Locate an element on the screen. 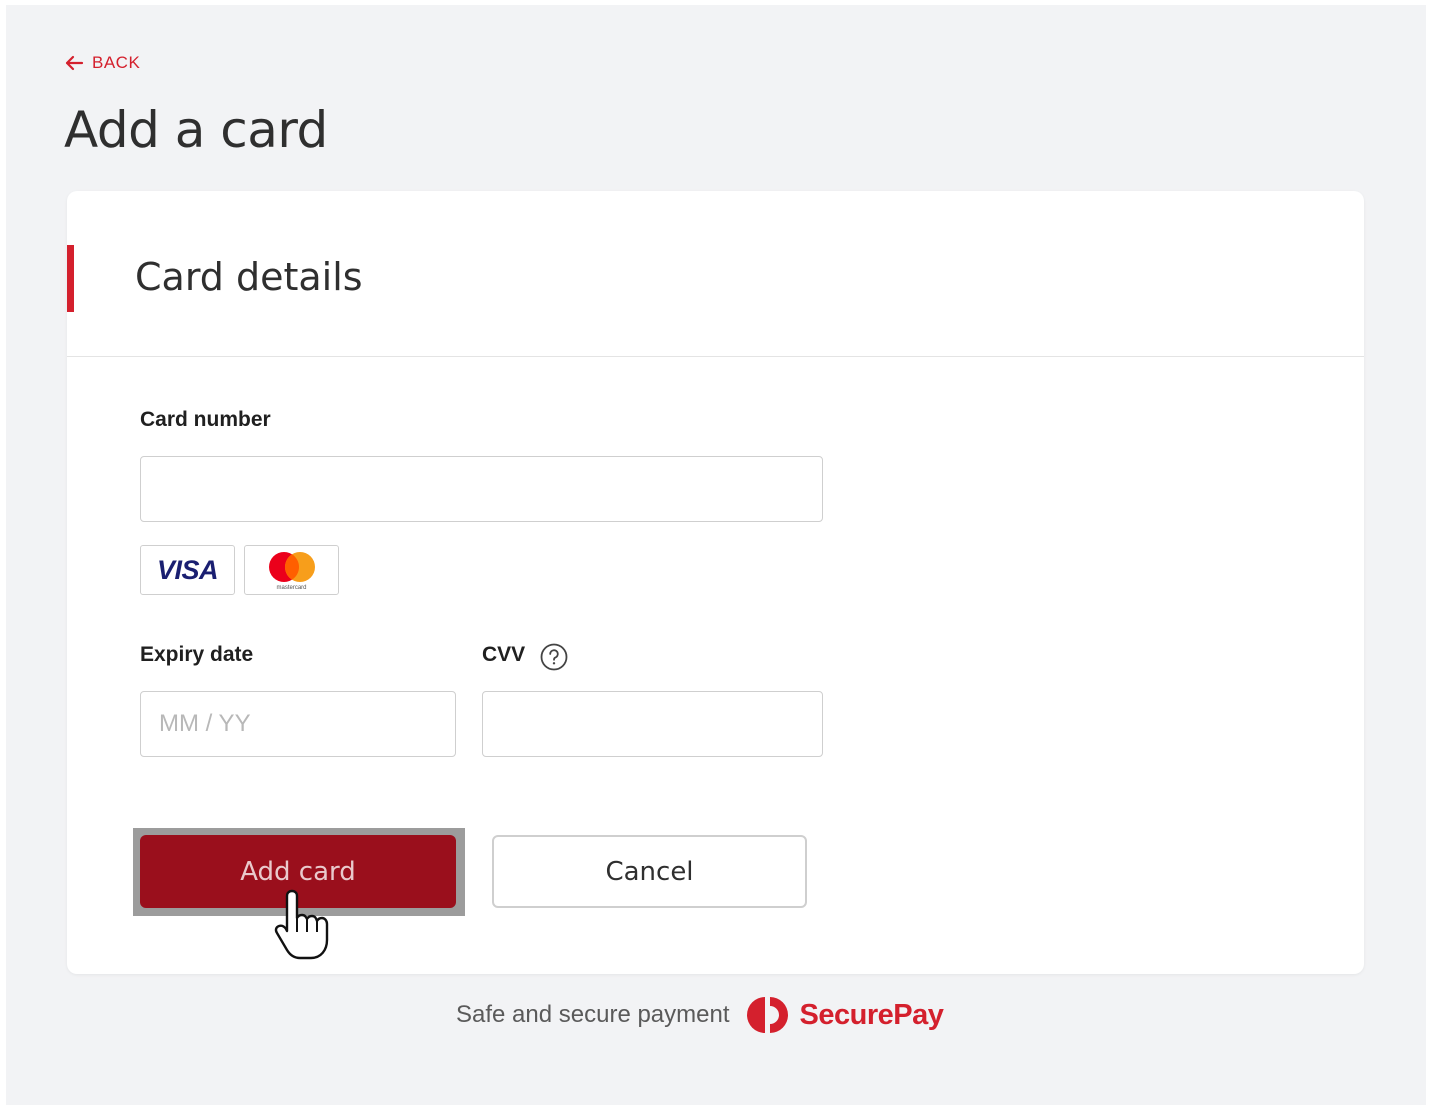  back-link: BACK is located at coordinates (102, 63).